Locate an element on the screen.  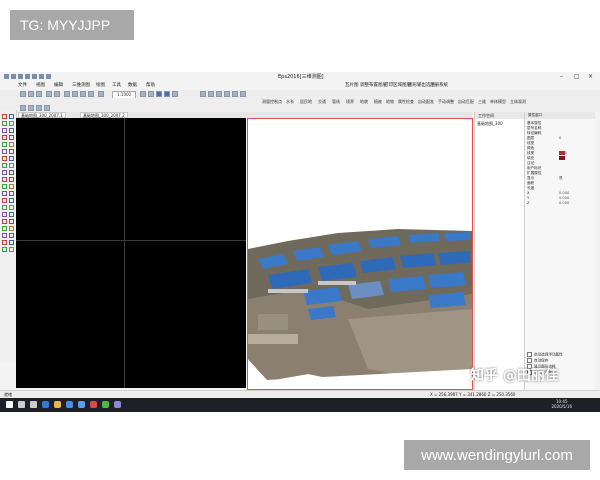
property-value: 0.000 is located at coordinates (564, 203).